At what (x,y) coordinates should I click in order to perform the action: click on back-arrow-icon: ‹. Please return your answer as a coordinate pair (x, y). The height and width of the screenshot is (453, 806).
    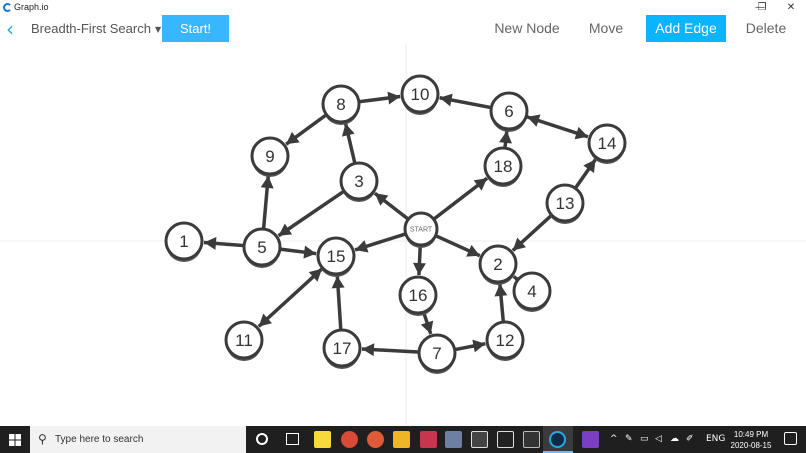
    Looking at the image, I should click on (13, 29).